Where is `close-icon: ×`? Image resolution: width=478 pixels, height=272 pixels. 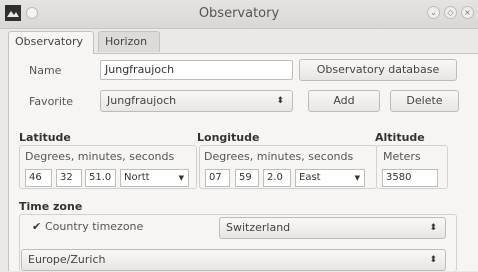 close-icon: × is located at coordinates (467, 12).